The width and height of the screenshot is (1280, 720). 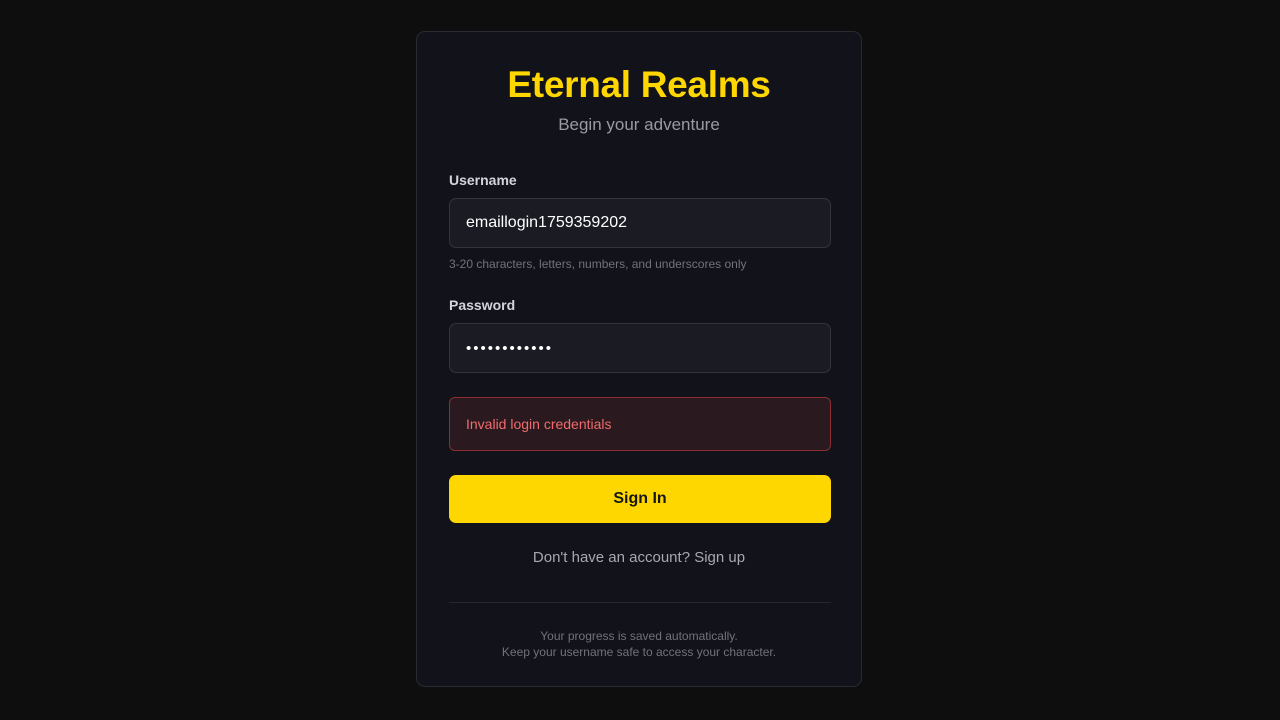 What do you see at coordinates (640, 348) in the screenshot?
I see `password-input` at bounding box center [640, 348].